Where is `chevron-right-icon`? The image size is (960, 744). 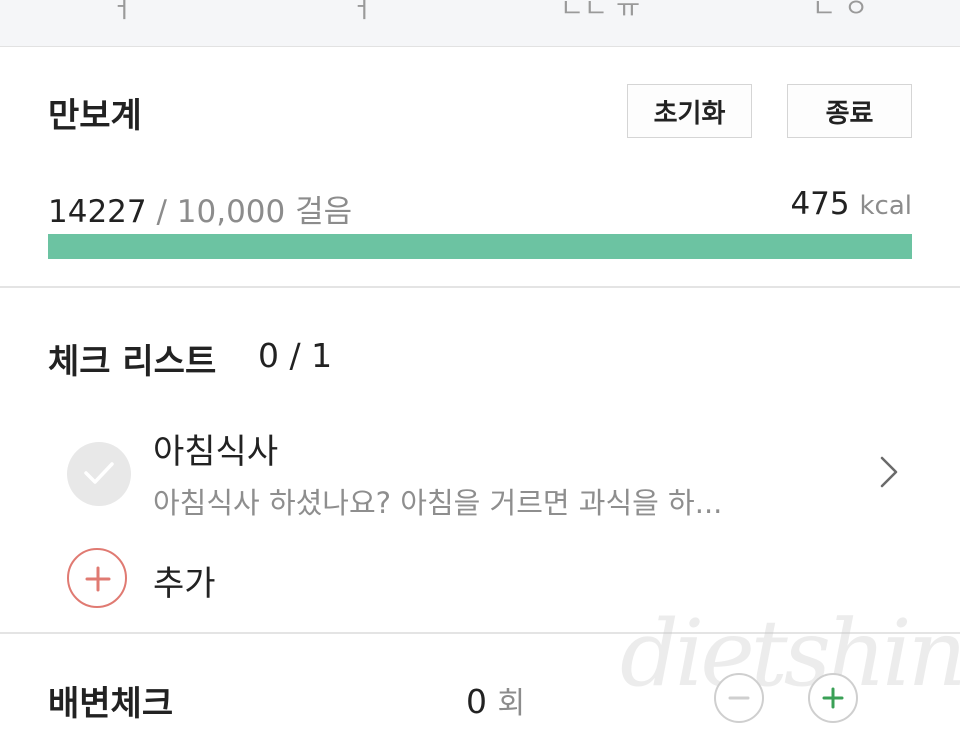 chevron-right-icon is located at coordinates (889, 472).